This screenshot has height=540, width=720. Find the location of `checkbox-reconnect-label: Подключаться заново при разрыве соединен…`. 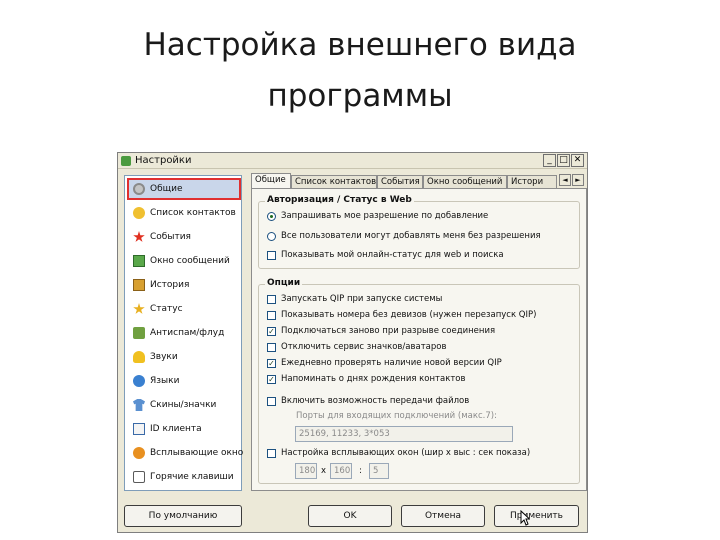

checkbox-reconnect-label: Подключаться заново при разрыве соединен… is located at coordinates (388, 331).